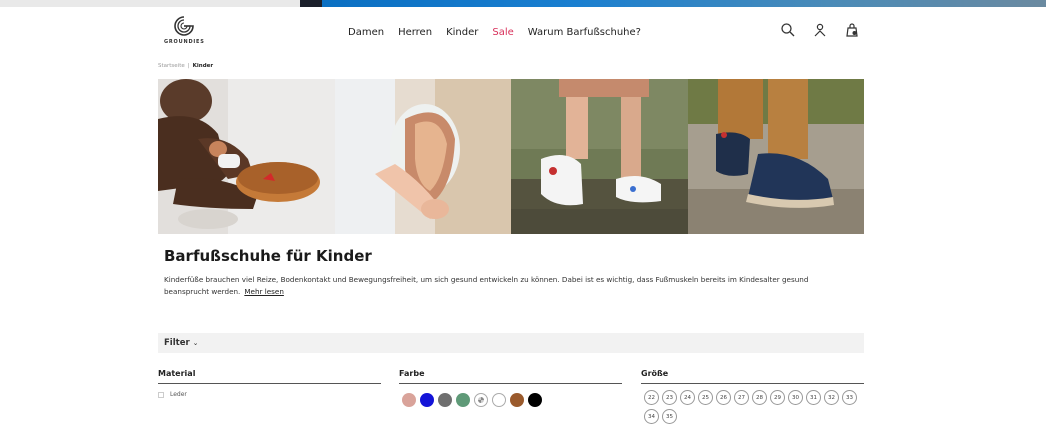  What do you see at coordinates (178, 394) in the screenshot?
I see `filter-option-label: Leder` at bounding box center [178, 394].